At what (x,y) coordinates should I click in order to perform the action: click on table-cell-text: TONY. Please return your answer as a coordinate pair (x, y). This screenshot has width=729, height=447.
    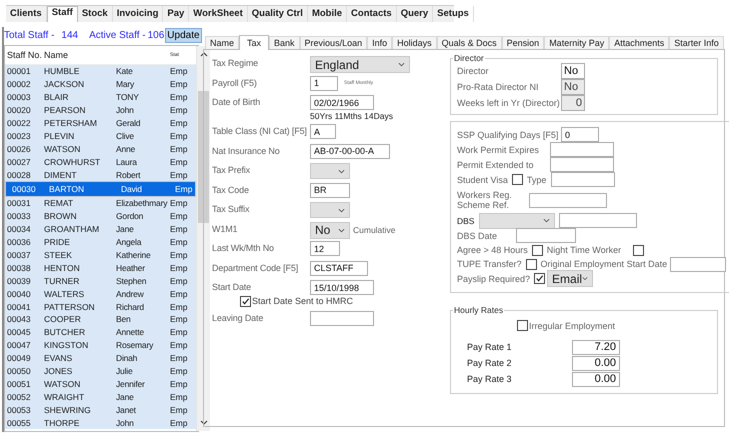
    Looking at the image, I should click on (128, 97).